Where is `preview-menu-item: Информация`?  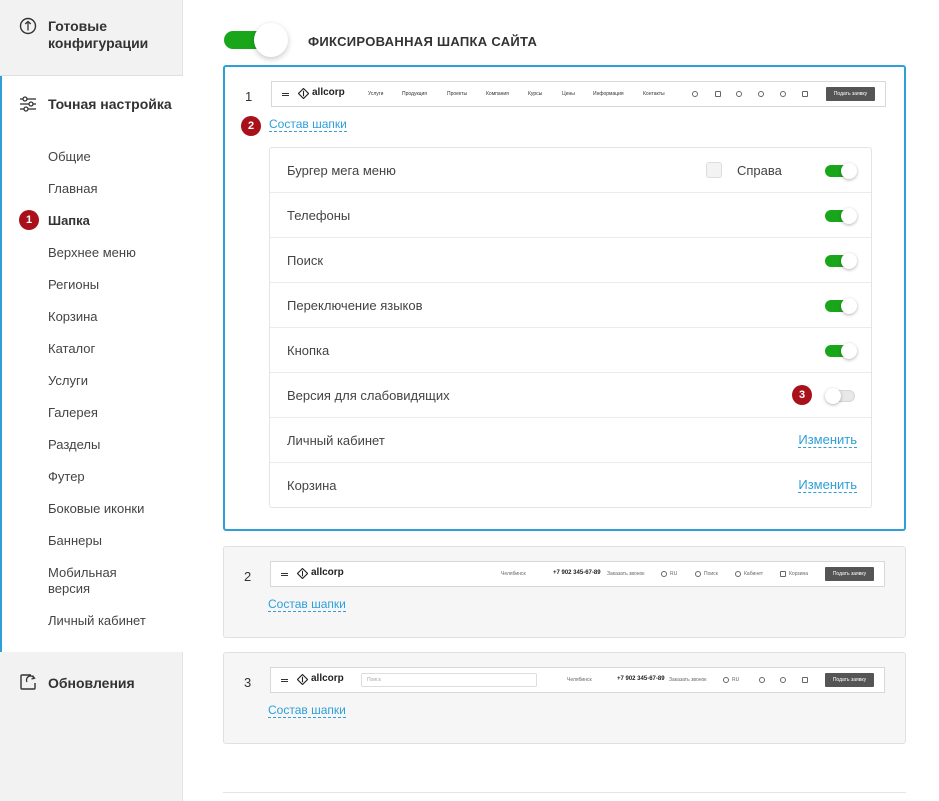 preview-menu-item: Информация is located at coordinates (608, 94).